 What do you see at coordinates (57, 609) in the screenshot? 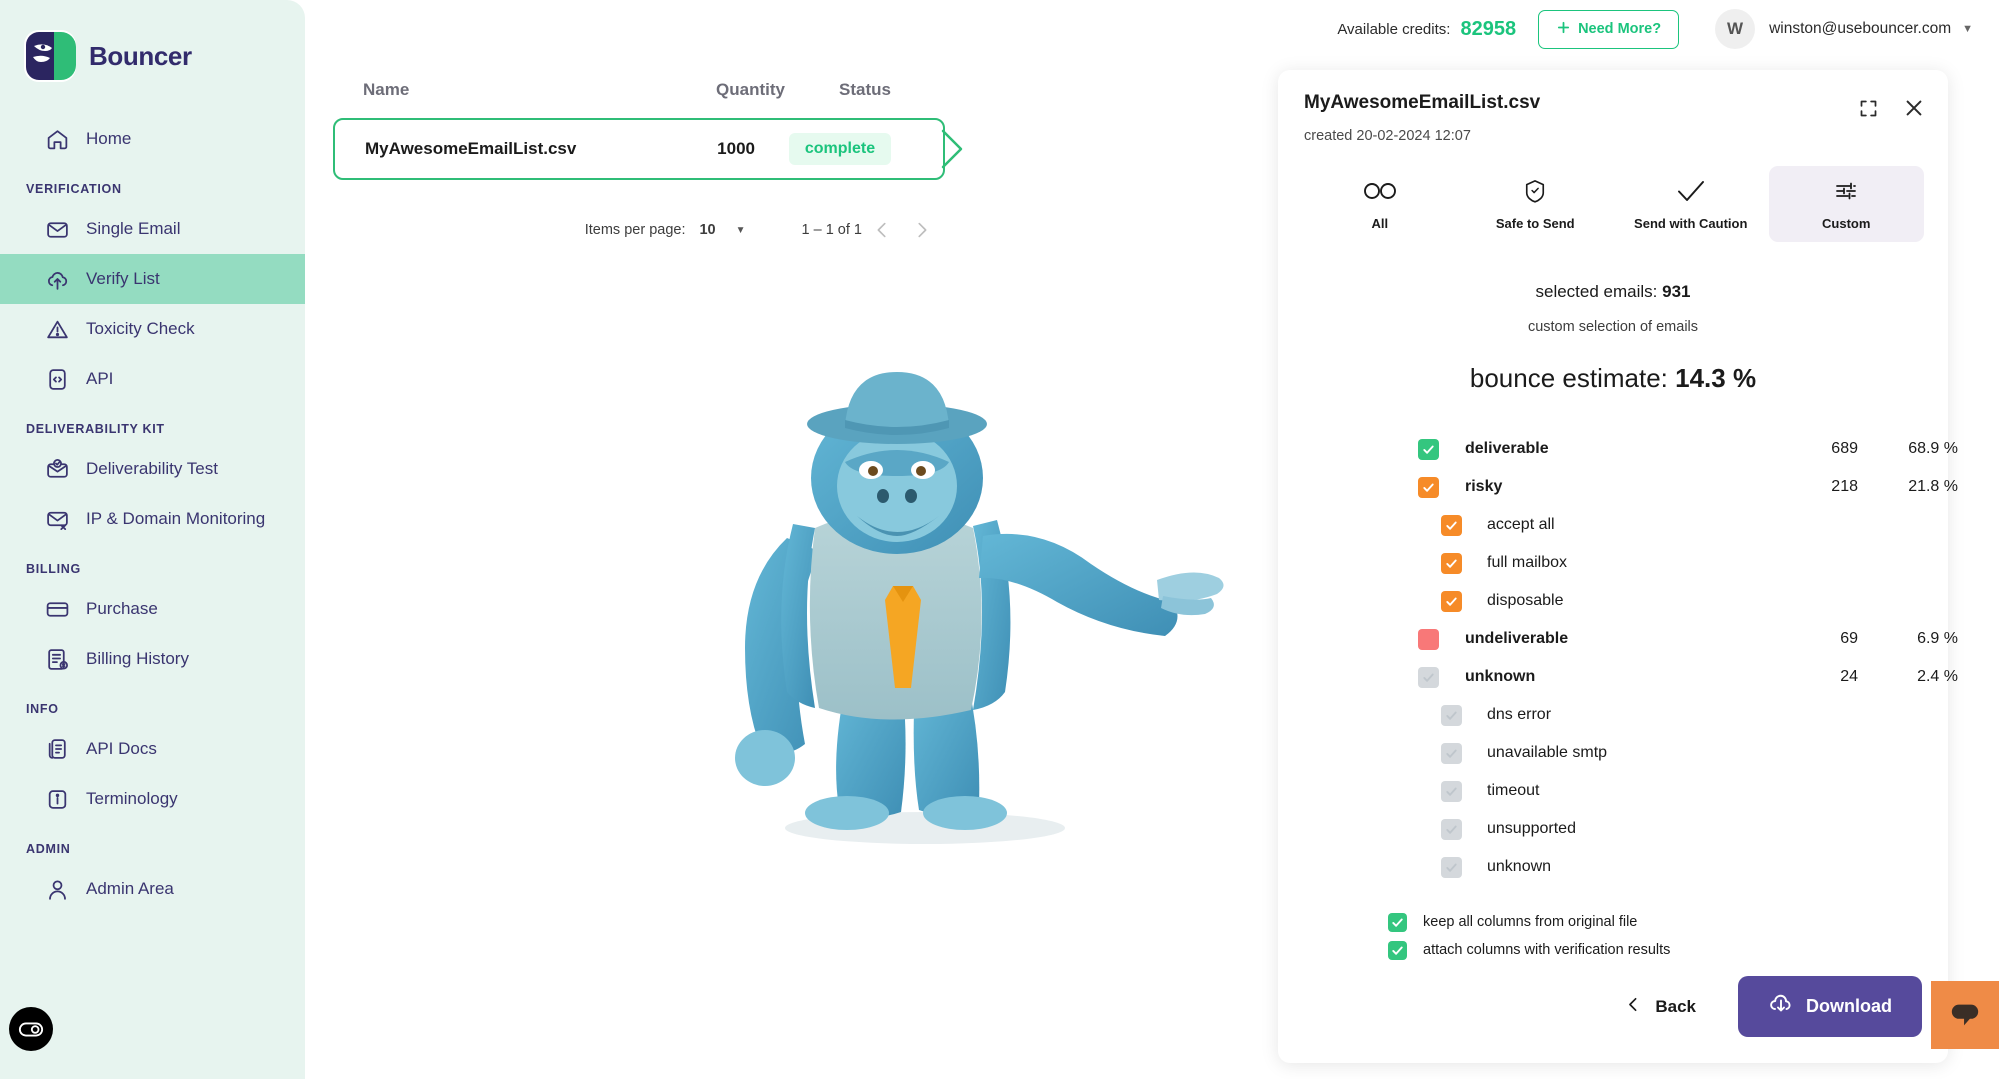
I see `credit-card-icon` at bounding box center [57, 609].